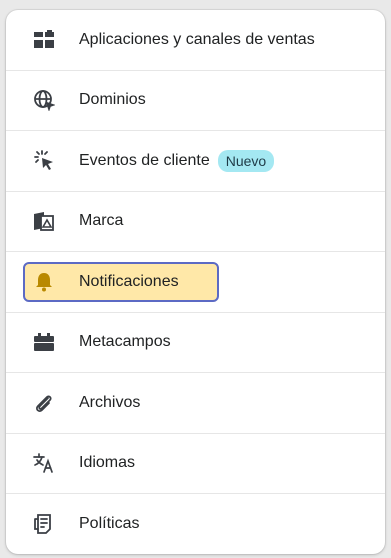 Image resolution: width=391 pixels, height=558 pixels. Describe the element at coordinates (129, 281) in the screenshot. I see `menu-item-label: Notificaciones` at that location.